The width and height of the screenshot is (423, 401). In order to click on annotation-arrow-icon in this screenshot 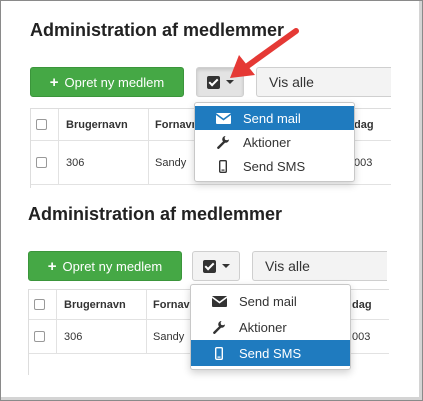, I will do `click(264, 53)`.